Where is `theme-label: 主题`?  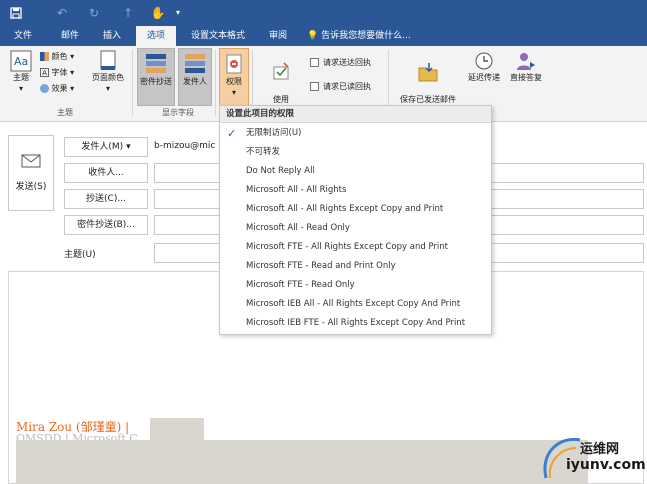
theme-label: 主题 is located at coordinates (21, 77).